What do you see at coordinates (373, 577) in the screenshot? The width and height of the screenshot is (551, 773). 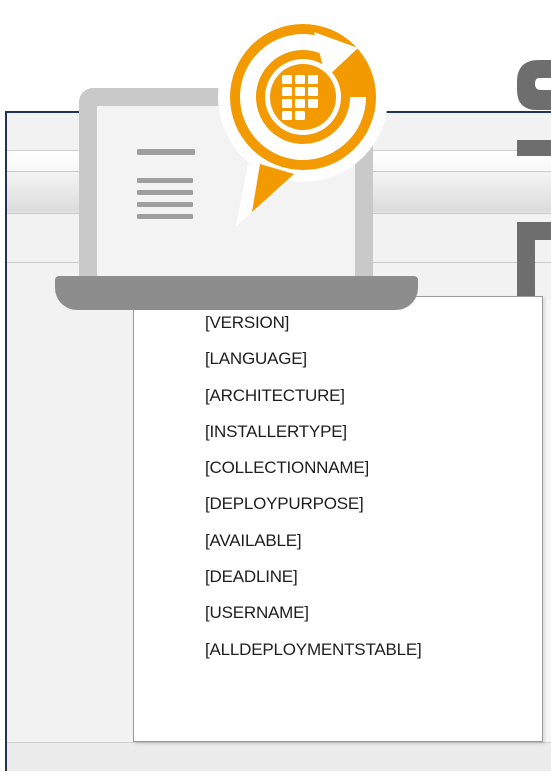 I see `variable-item-deadline: [DEADLINE]` at bounding box center [373, 577].